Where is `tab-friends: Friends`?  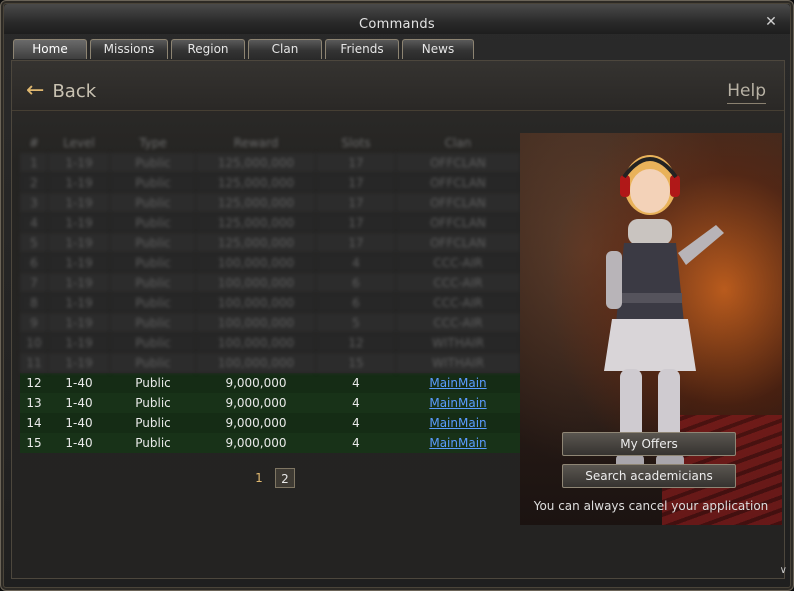 tab-friends: Friends is located at coordinates (362, 49).